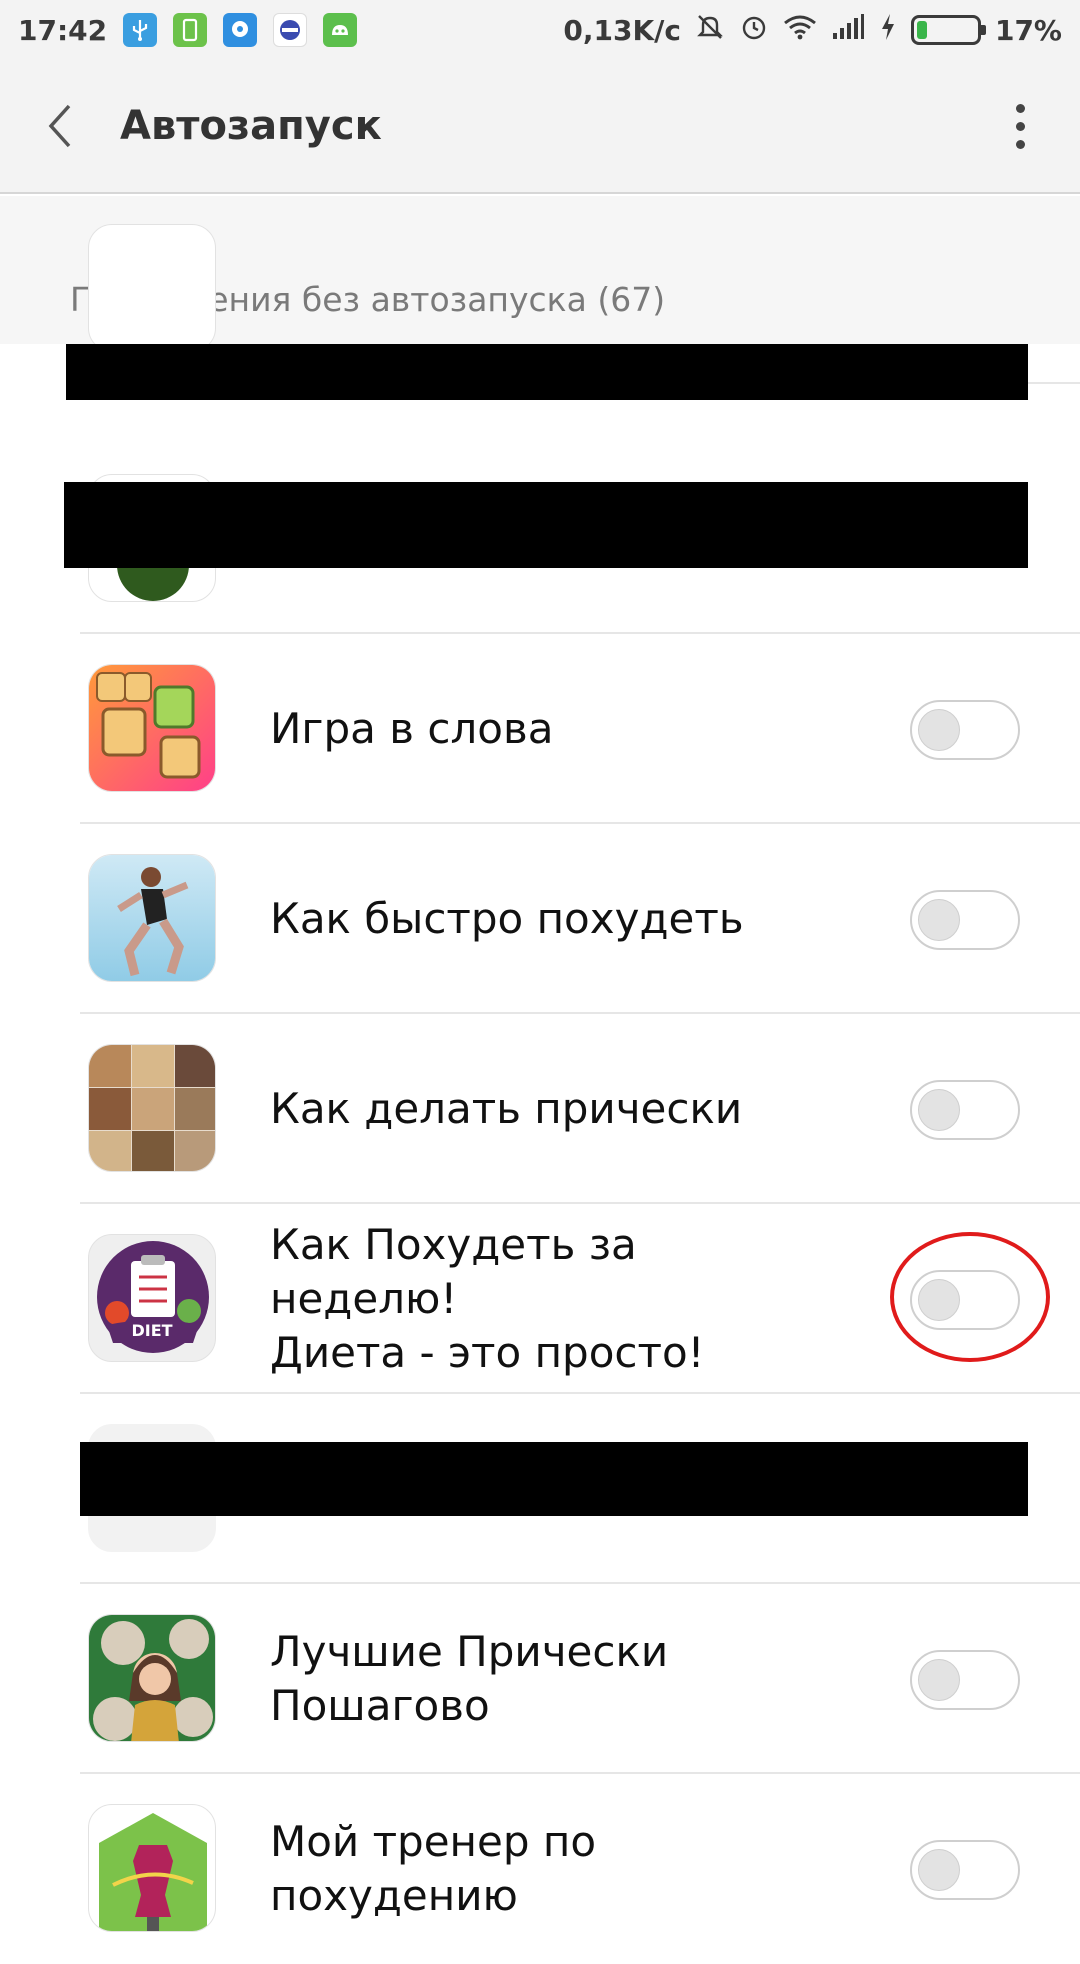  What do you see at coordinates (152, 1298) in the screenshot?
I see `diet-app-icon: DIET` at bounding box center [152, 1298].